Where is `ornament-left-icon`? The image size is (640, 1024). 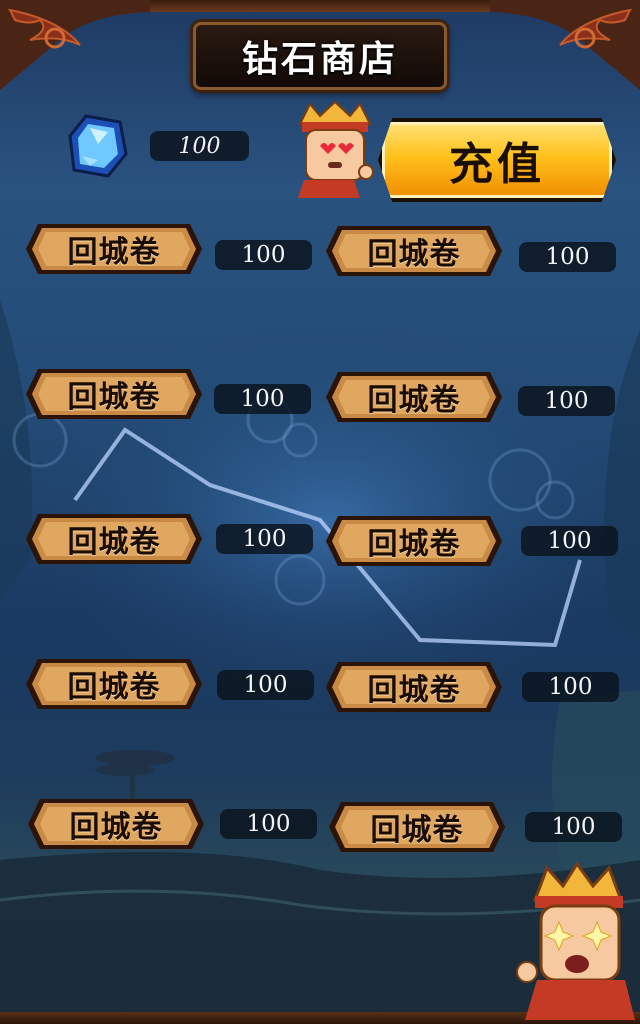
ornament-left-icon is located at coordinates (75, 45).